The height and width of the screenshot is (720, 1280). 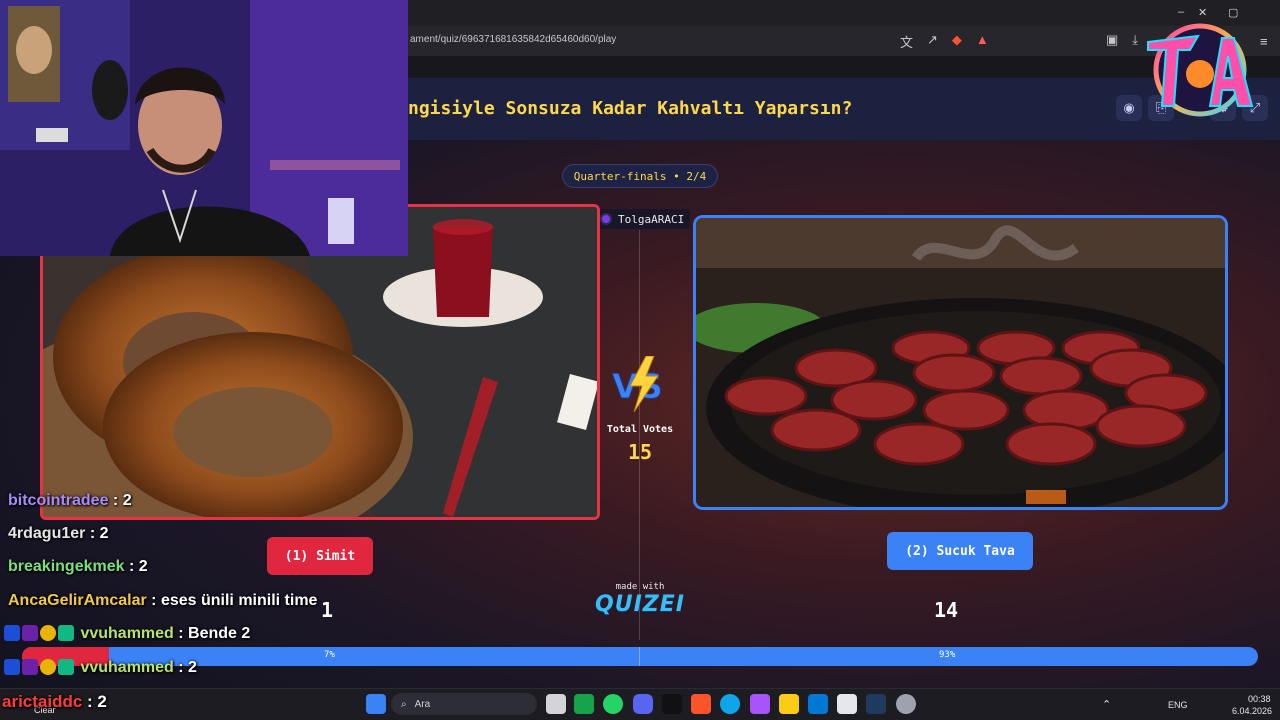 I want to click on percent-left: 7%, so click(x=329, y=655).